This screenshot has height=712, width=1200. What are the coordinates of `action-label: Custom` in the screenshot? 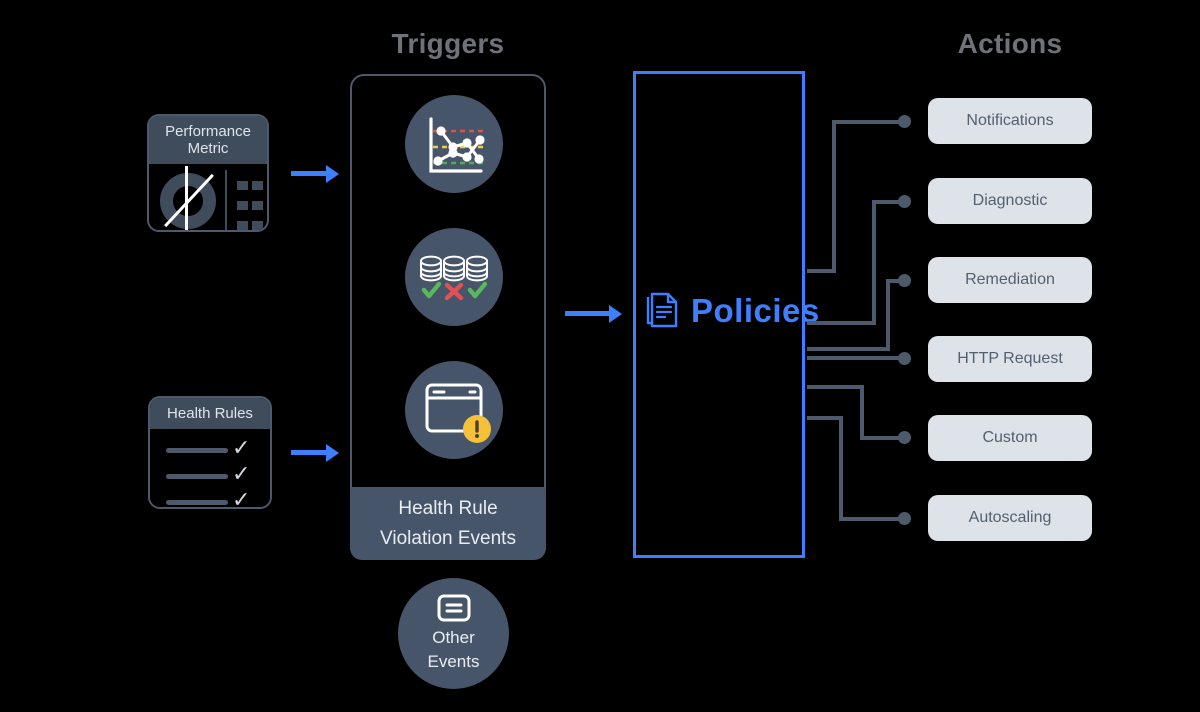 It's located at (1010, 437).